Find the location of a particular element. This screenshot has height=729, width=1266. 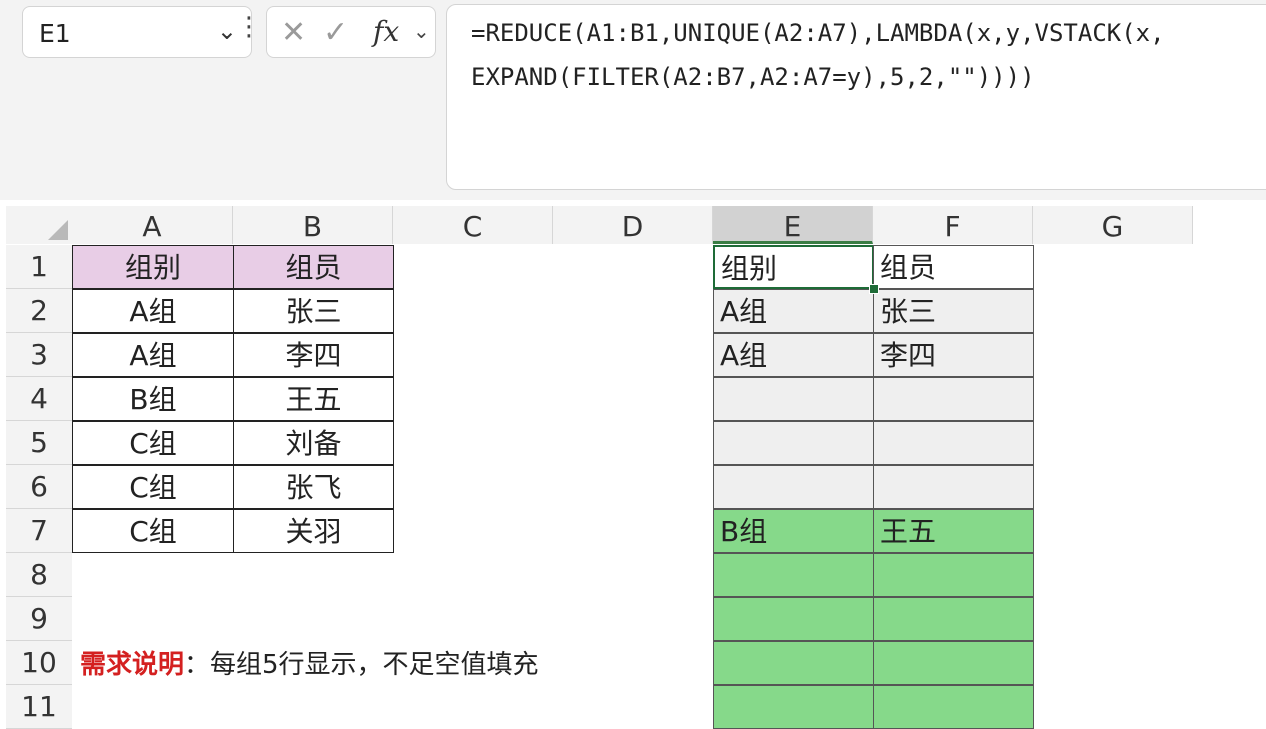

confirm-icon: ✓ is located at coordinates (335, 32).